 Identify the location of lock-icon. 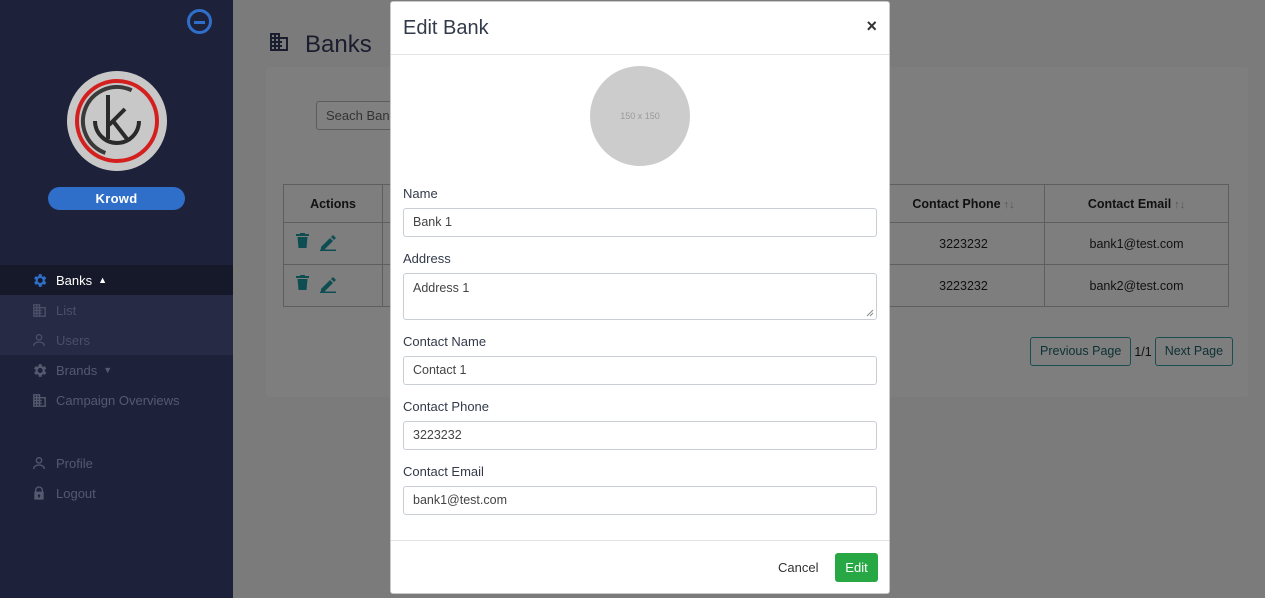
(39, 493).